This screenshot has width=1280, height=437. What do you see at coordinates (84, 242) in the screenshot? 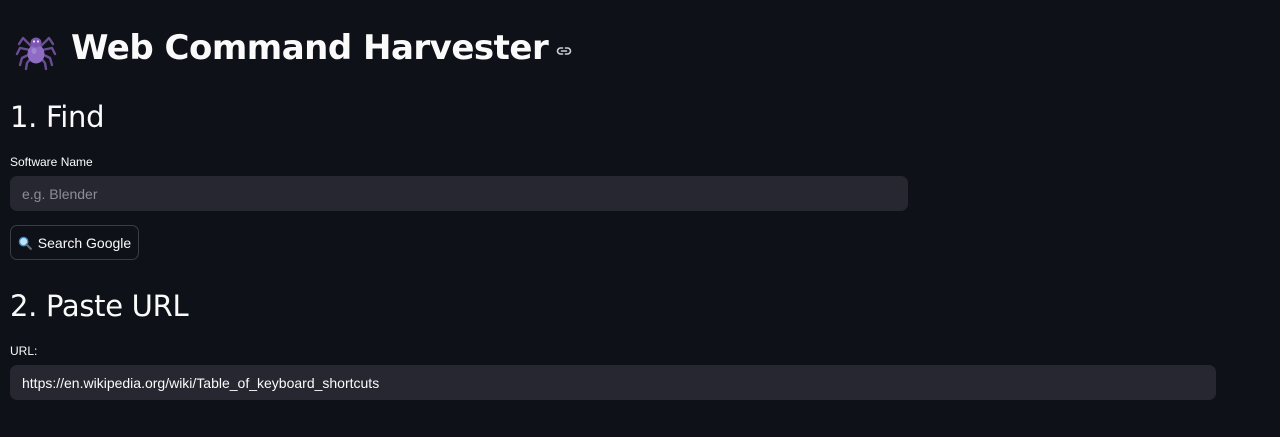
I see `search-google-label: Search Google` at bounding box center [84, 242].